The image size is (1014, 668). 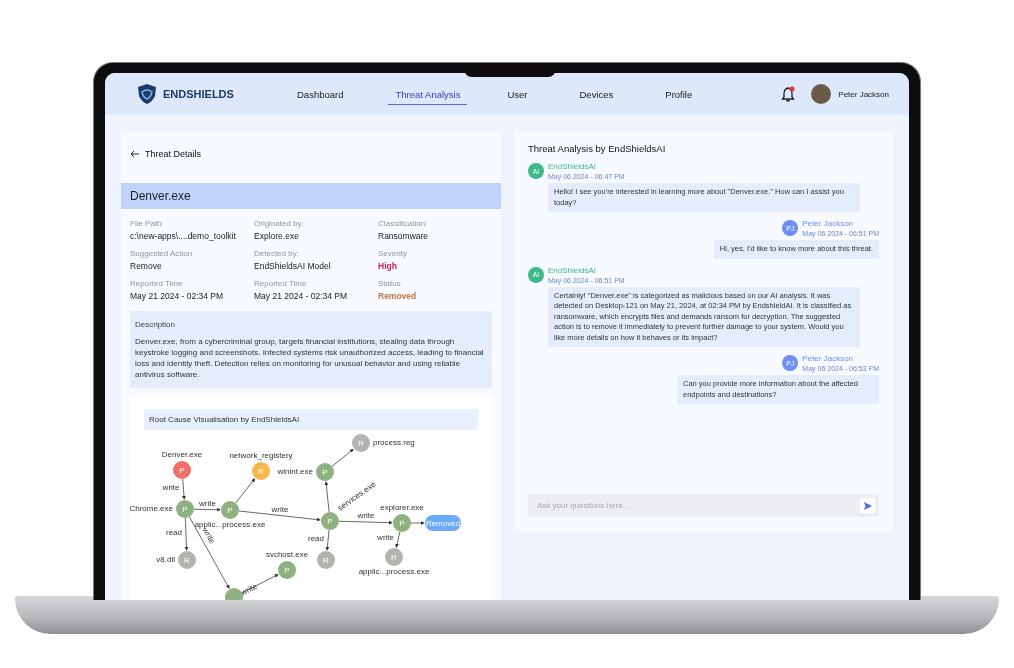 I want to click on avatar-icon, so click(x=821, y=94).